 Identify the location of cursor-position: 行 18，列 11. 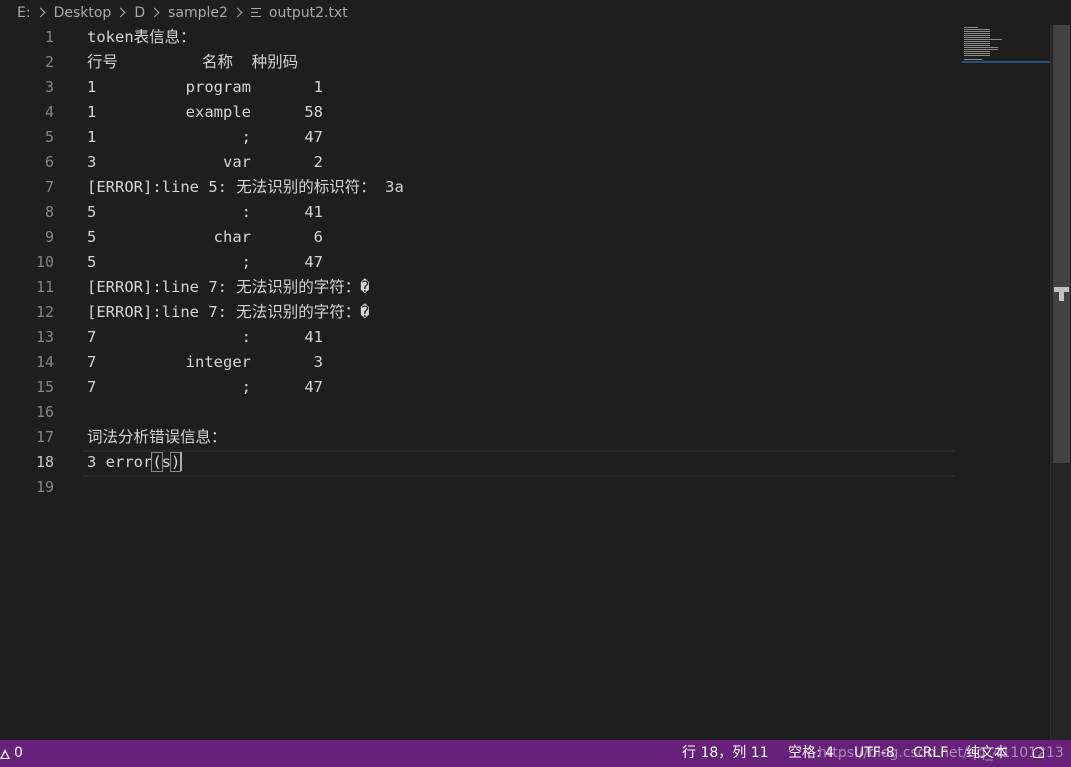
(725, 753).